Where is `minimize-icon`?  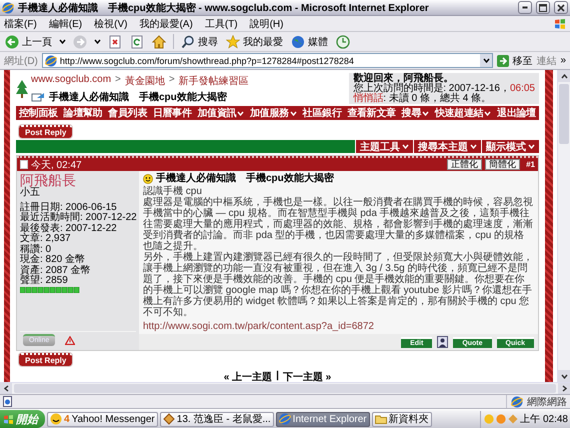
minimize-icon is located at coordinates (525, 7).